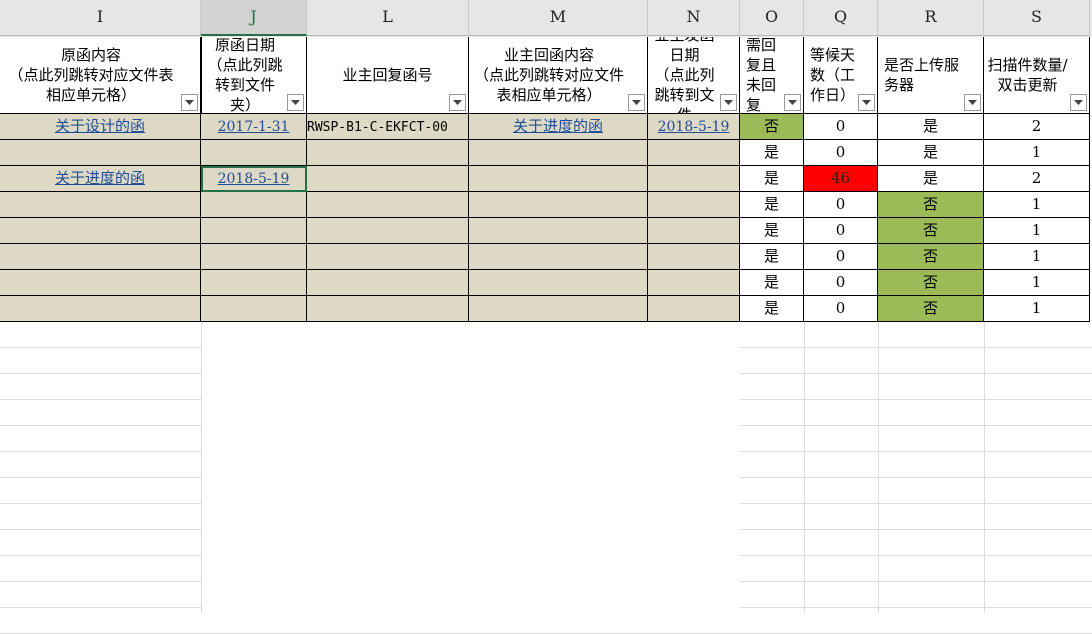 The image size is (1092, 634). What do you see at coordinates (388, 18) in the screenshot?
I see `column-letter-l: L` at bounding box center [388, 18].